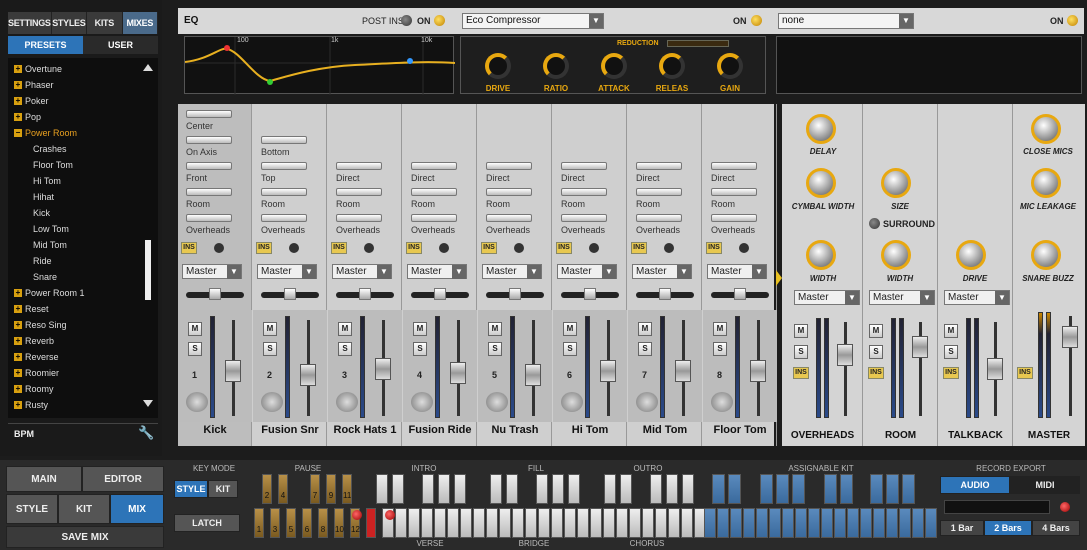  Describe the element at coordinates (406, 20) in the screenshot. I see `post-ins-toggle` at that location.